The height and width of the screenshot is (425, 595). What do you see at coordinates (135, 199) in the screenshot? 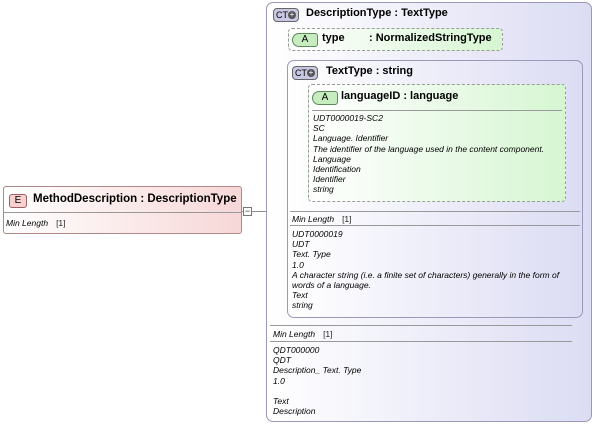
I see `element-title: MethodDescription : DescriptionType` at bounding box center [135, 199].